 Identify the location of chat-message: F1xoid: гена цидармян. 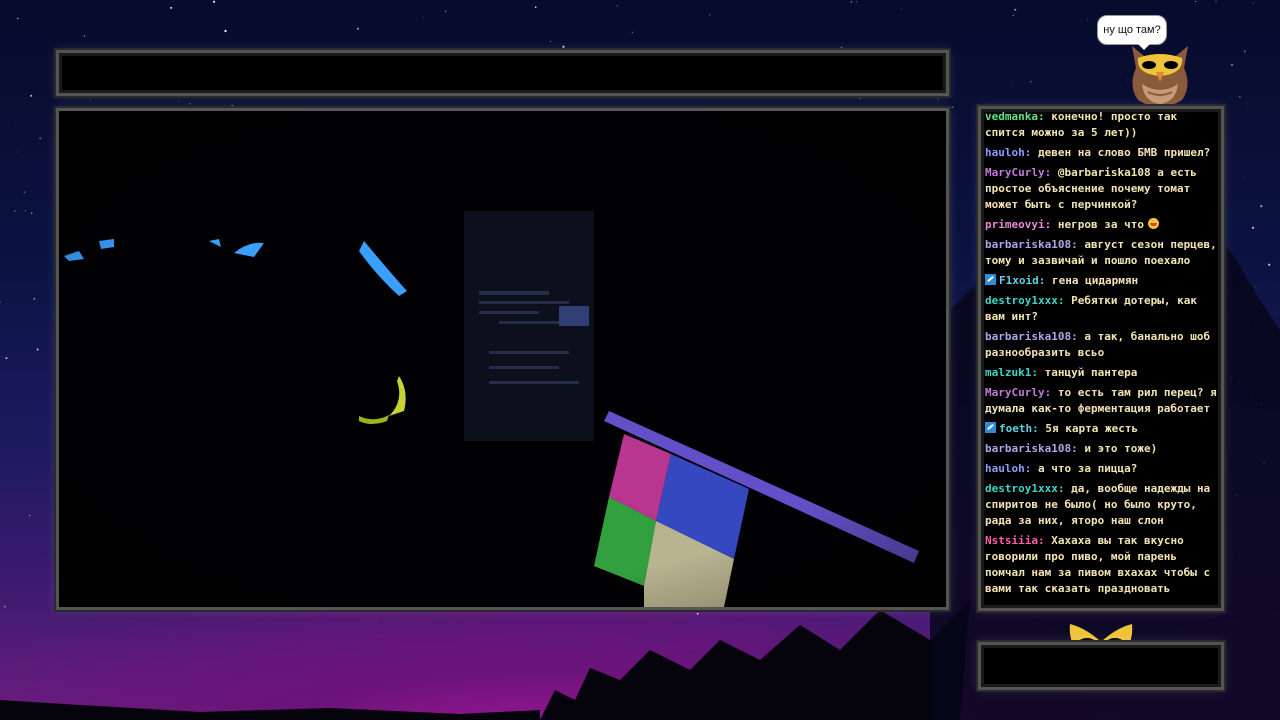
(1101, 281).